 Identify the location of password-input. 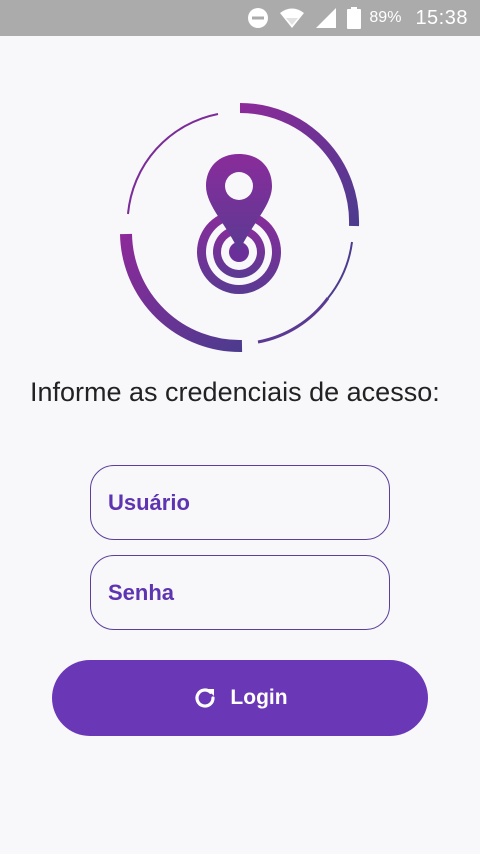
(248, 592).